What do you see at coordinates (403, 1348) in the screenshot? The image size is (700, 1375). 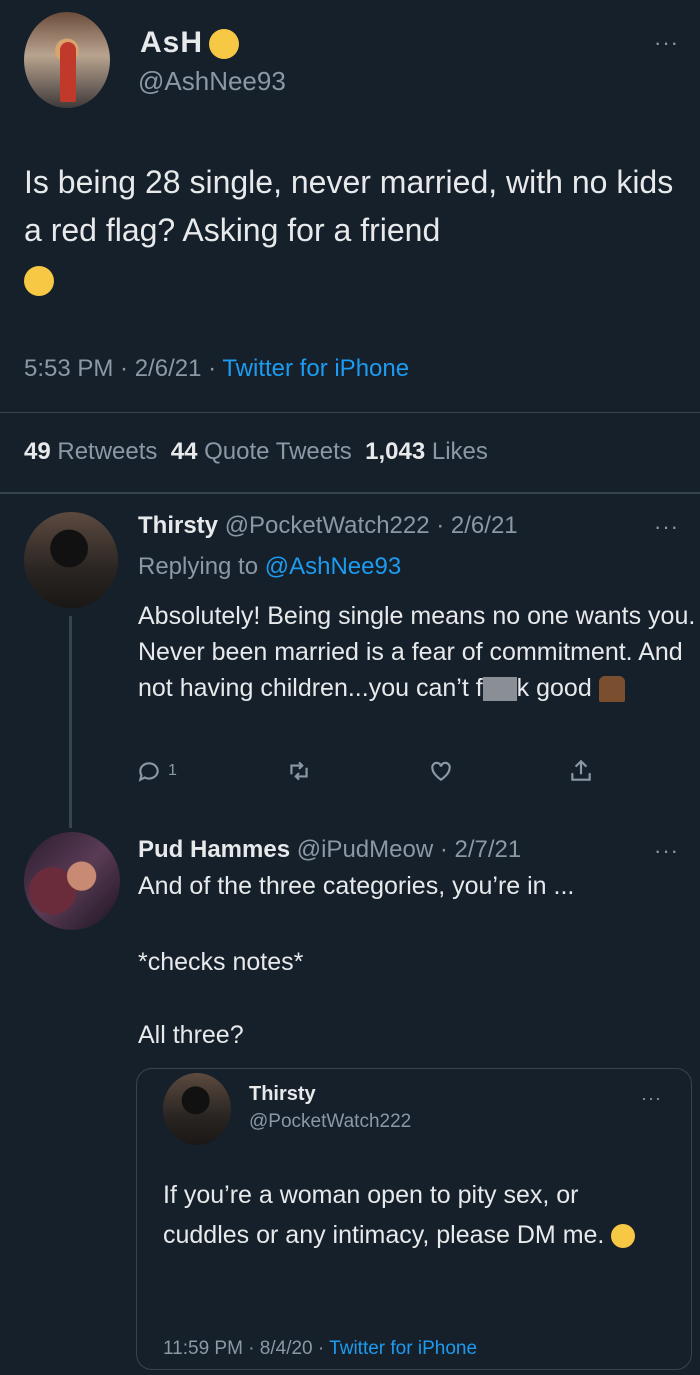 I see `quoted-source-link: Twitter for iPhone` at bounding box center [403, 1348].